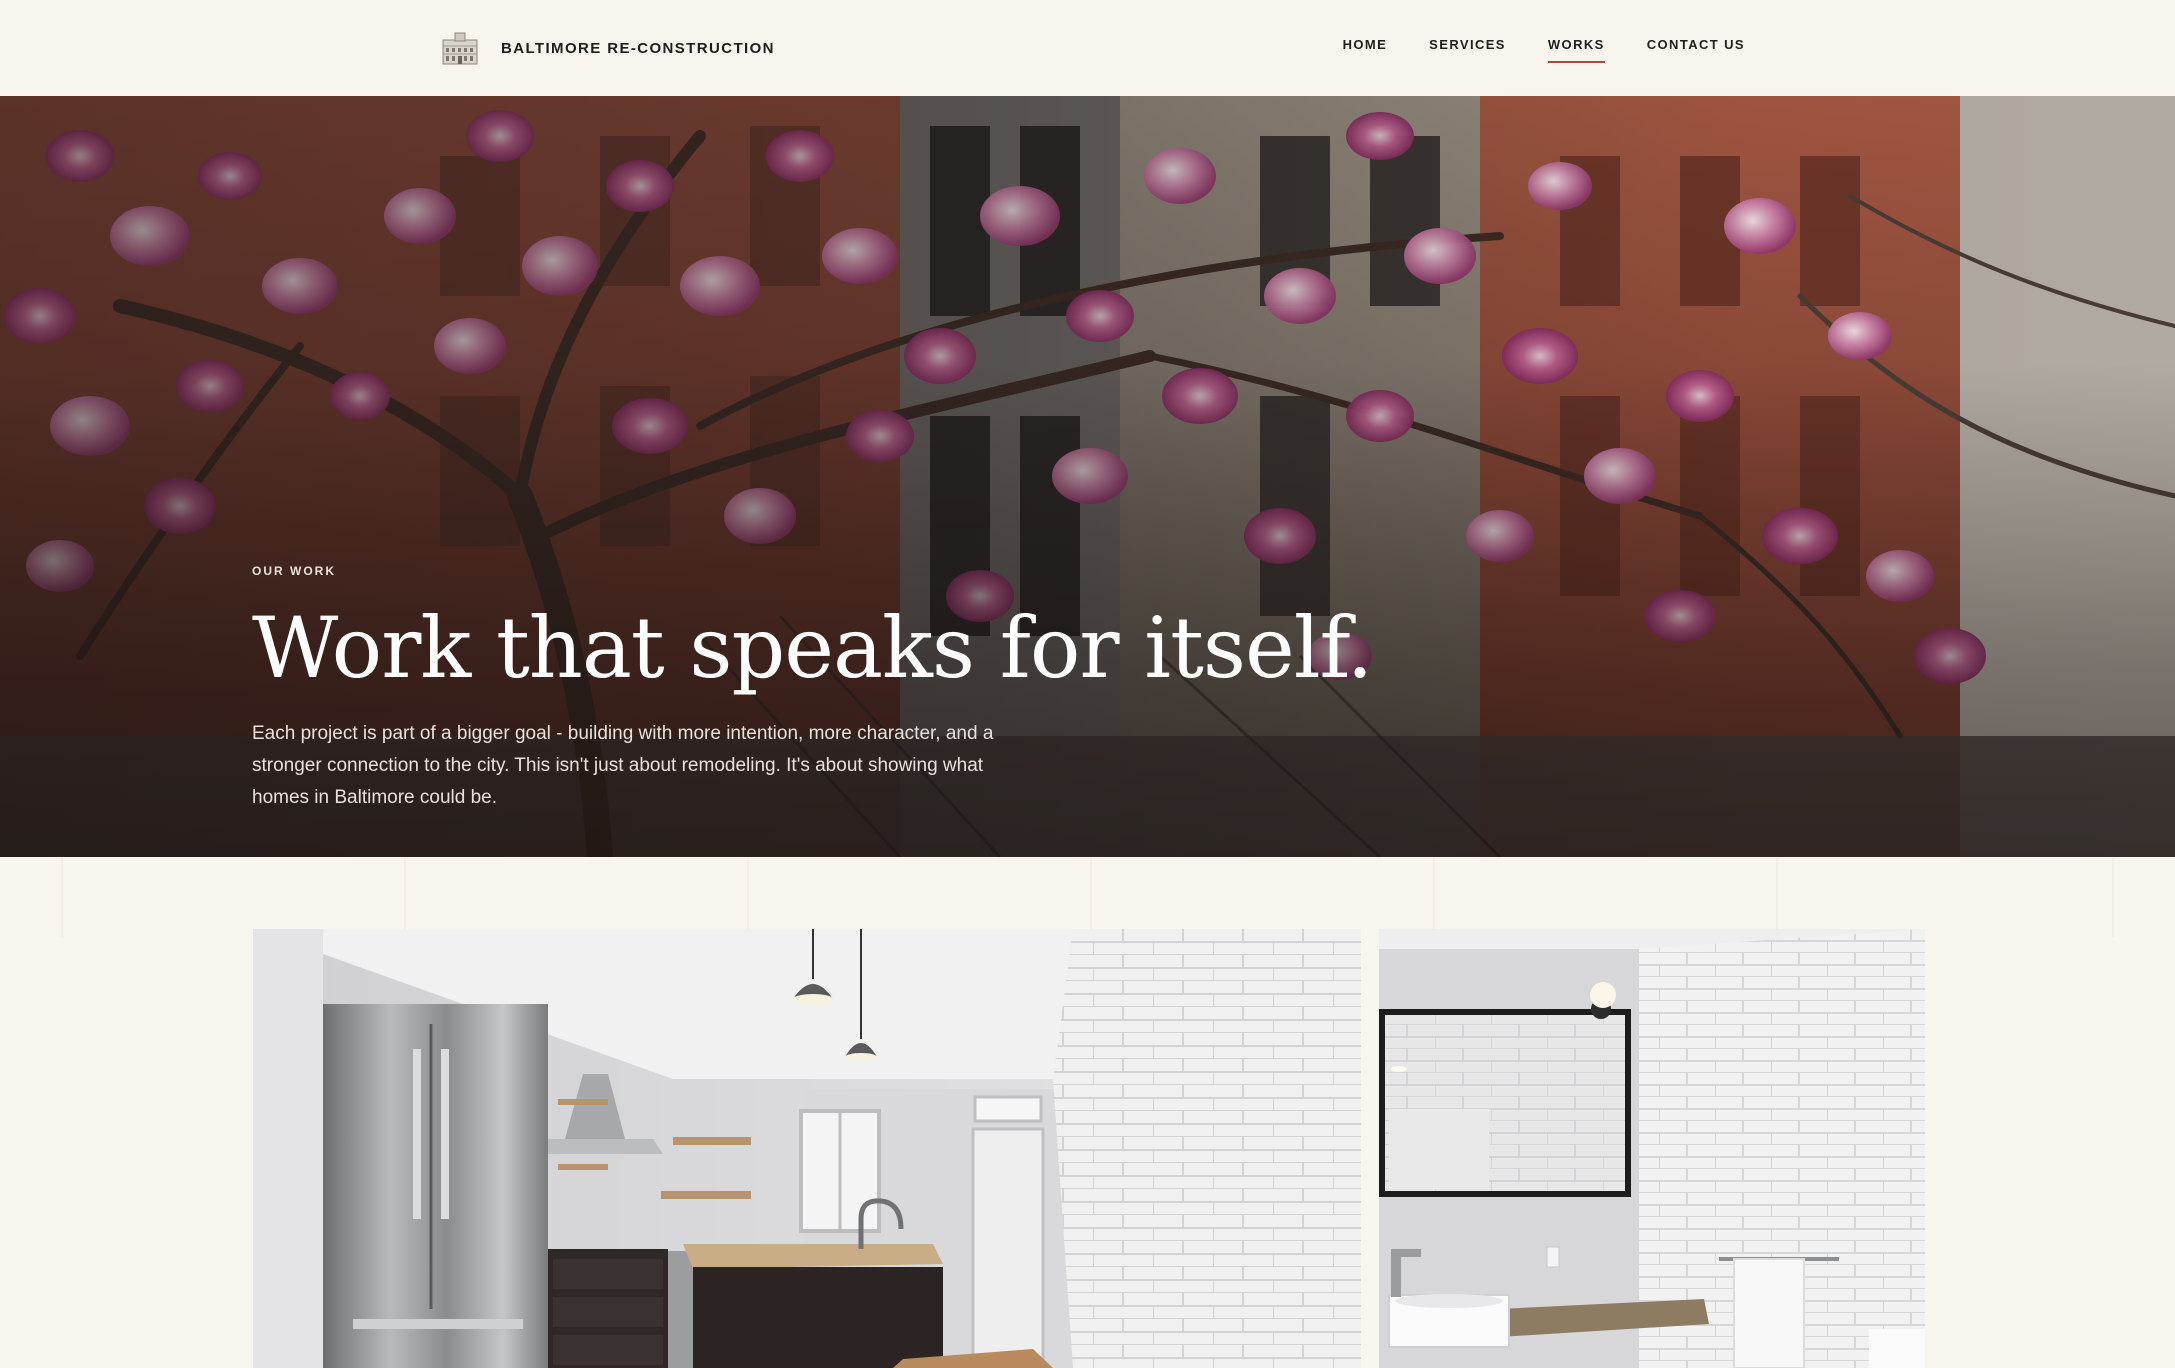 The width and height of the screenshot is (2175, 1368). Describe the element at coordinates (1696, 48) in the screenshot. I see `nav-contact-us: CONTACT US` at that location.